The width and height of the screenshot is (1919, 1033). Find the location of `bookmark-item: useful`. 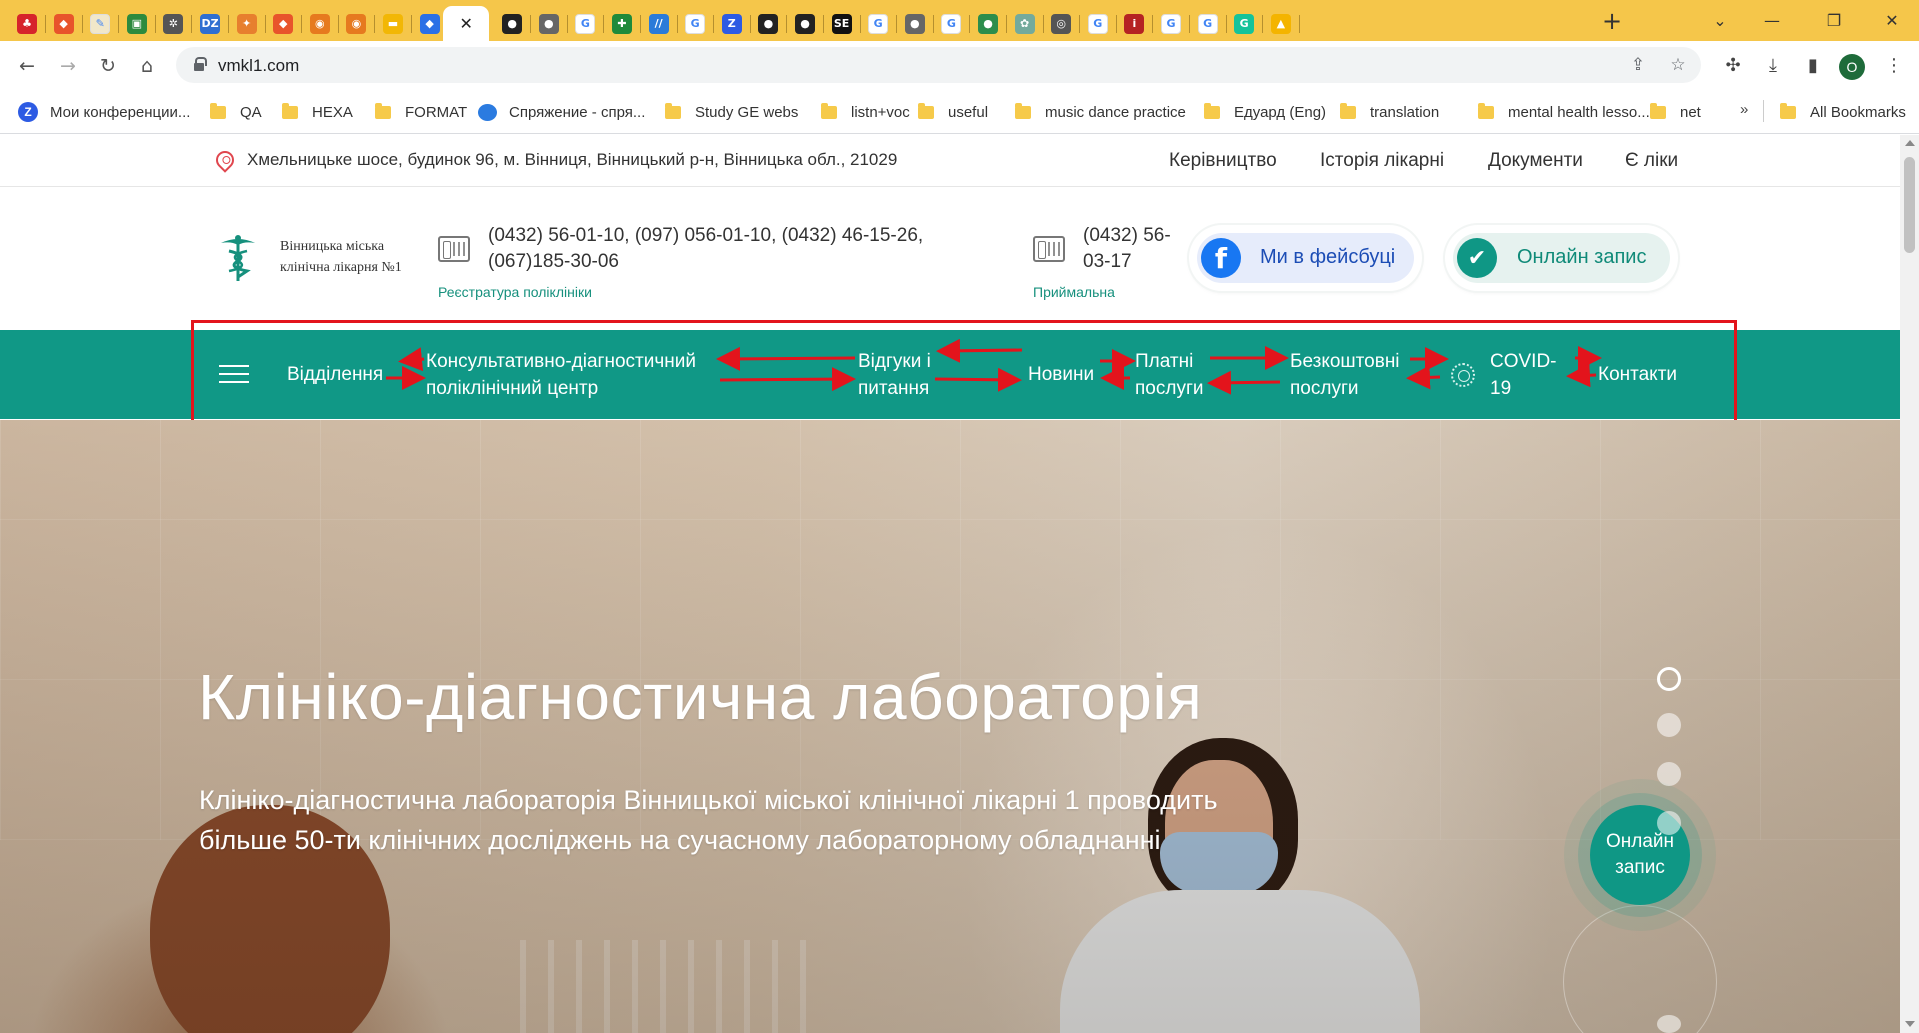

bookmark-item: useful is located at coordinates (953, 112).